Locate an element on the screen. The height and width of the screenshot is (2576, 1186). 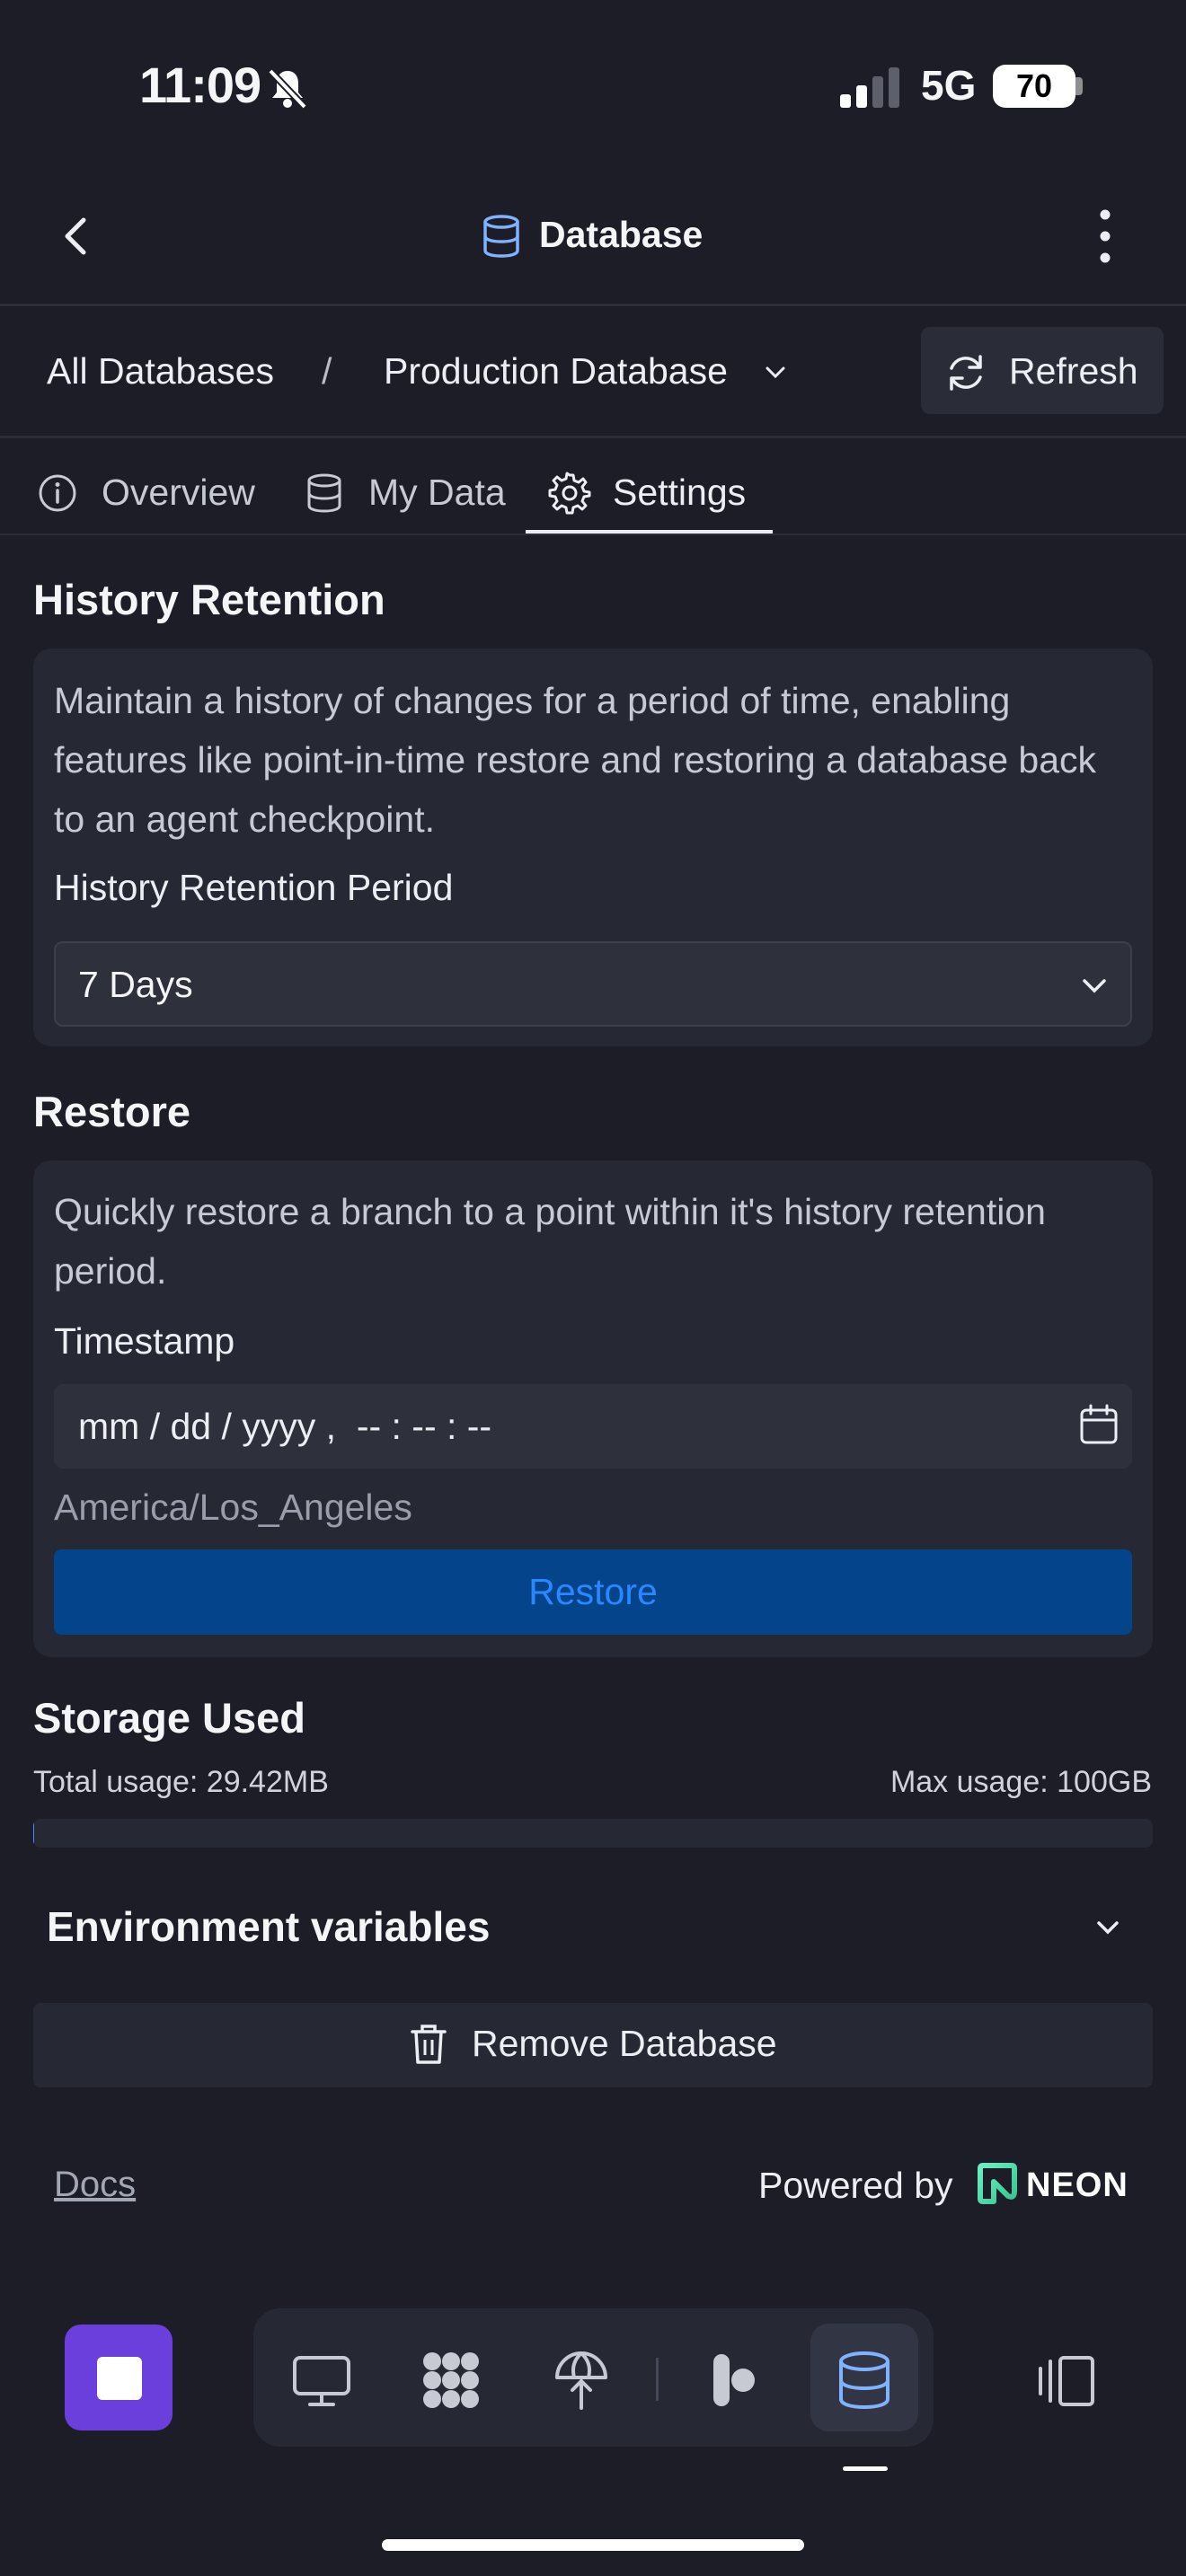
page-title: Database is located at coordinates (621, 234).